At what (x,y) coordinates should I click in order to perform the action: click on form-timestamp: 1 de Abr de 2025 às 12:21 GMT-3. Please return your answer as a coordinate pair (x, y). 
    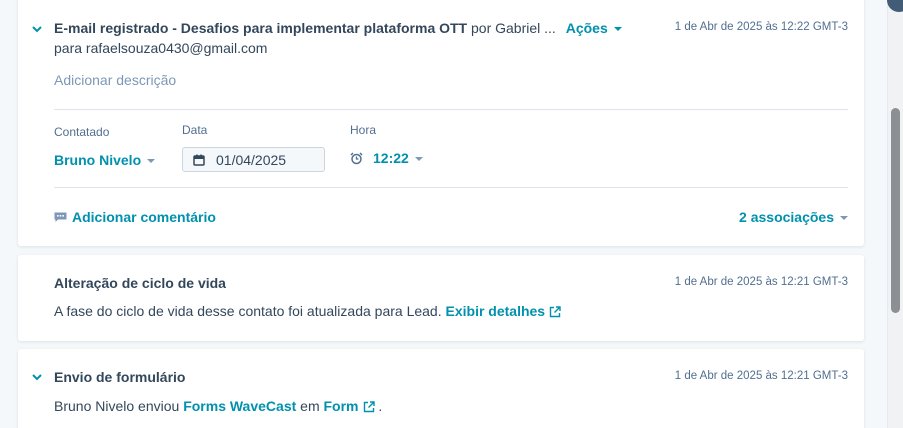
    Looking at the image, I should click on (761, 376).